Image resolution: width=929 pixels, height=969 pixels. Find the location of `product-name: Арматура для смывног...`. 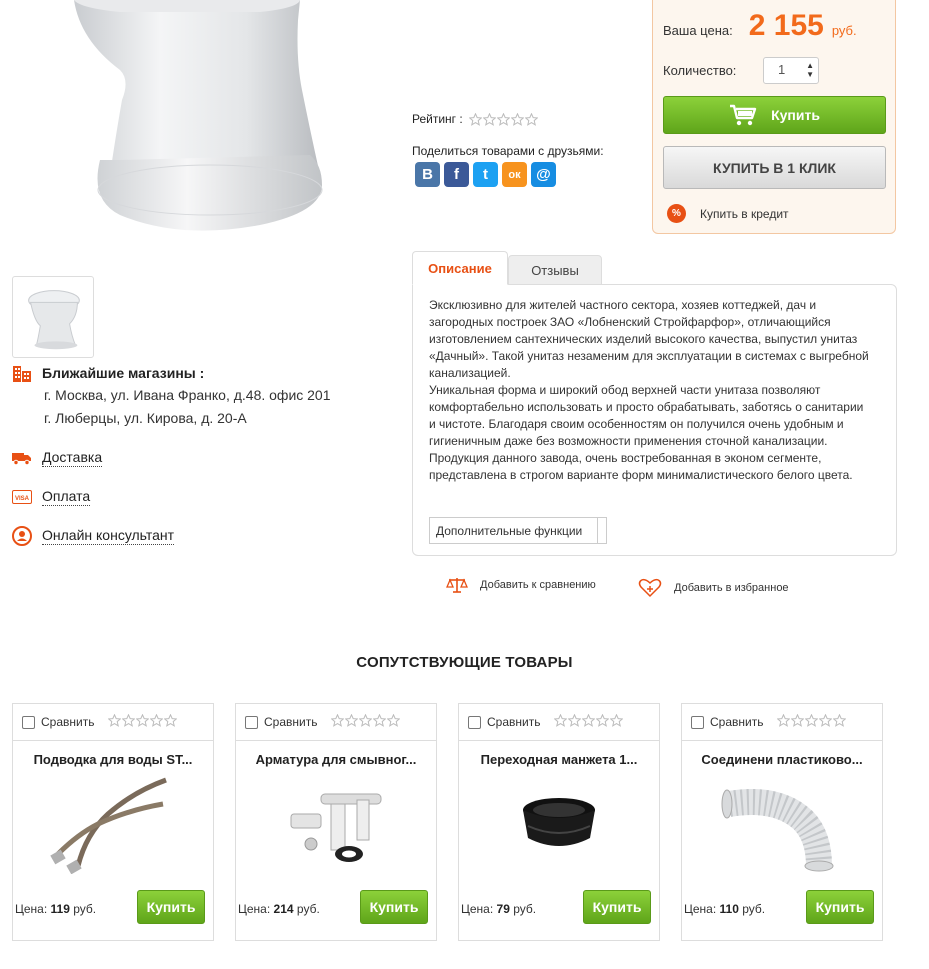

product-name: Арматура для смывног... is located at coordinates (336, 759).